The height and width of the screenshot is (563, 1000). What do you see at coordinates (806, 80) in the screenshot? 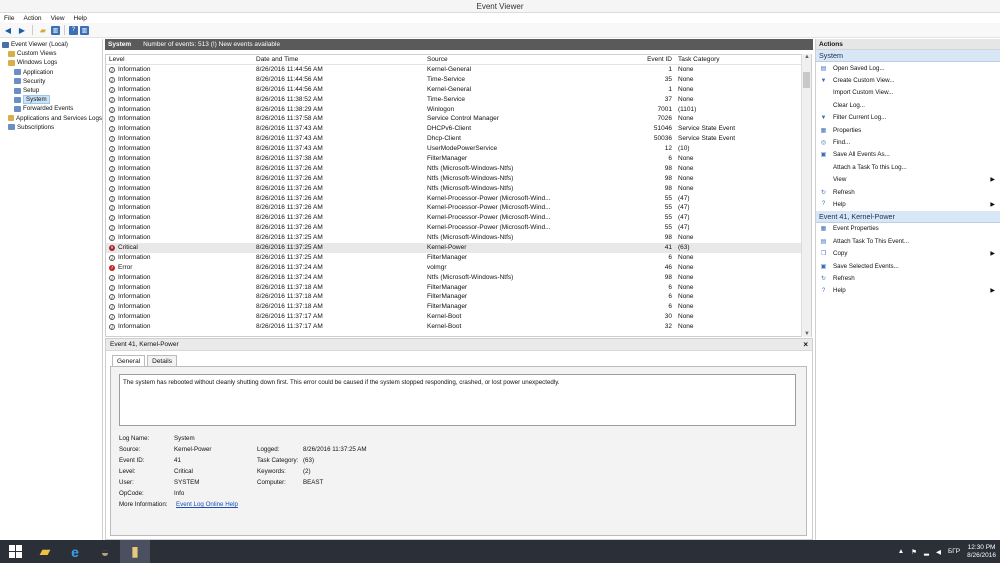
I see `scroll-thumb` at bounding box center [806, 80].